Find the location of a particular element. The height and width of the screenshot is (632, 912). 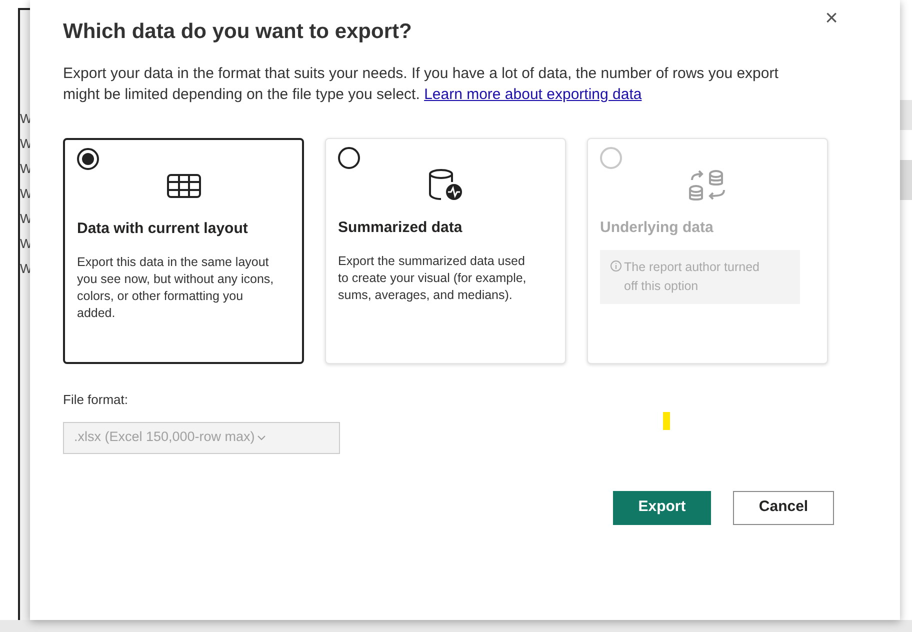

option-title: Underlying data is located at coordinates (657, 228).